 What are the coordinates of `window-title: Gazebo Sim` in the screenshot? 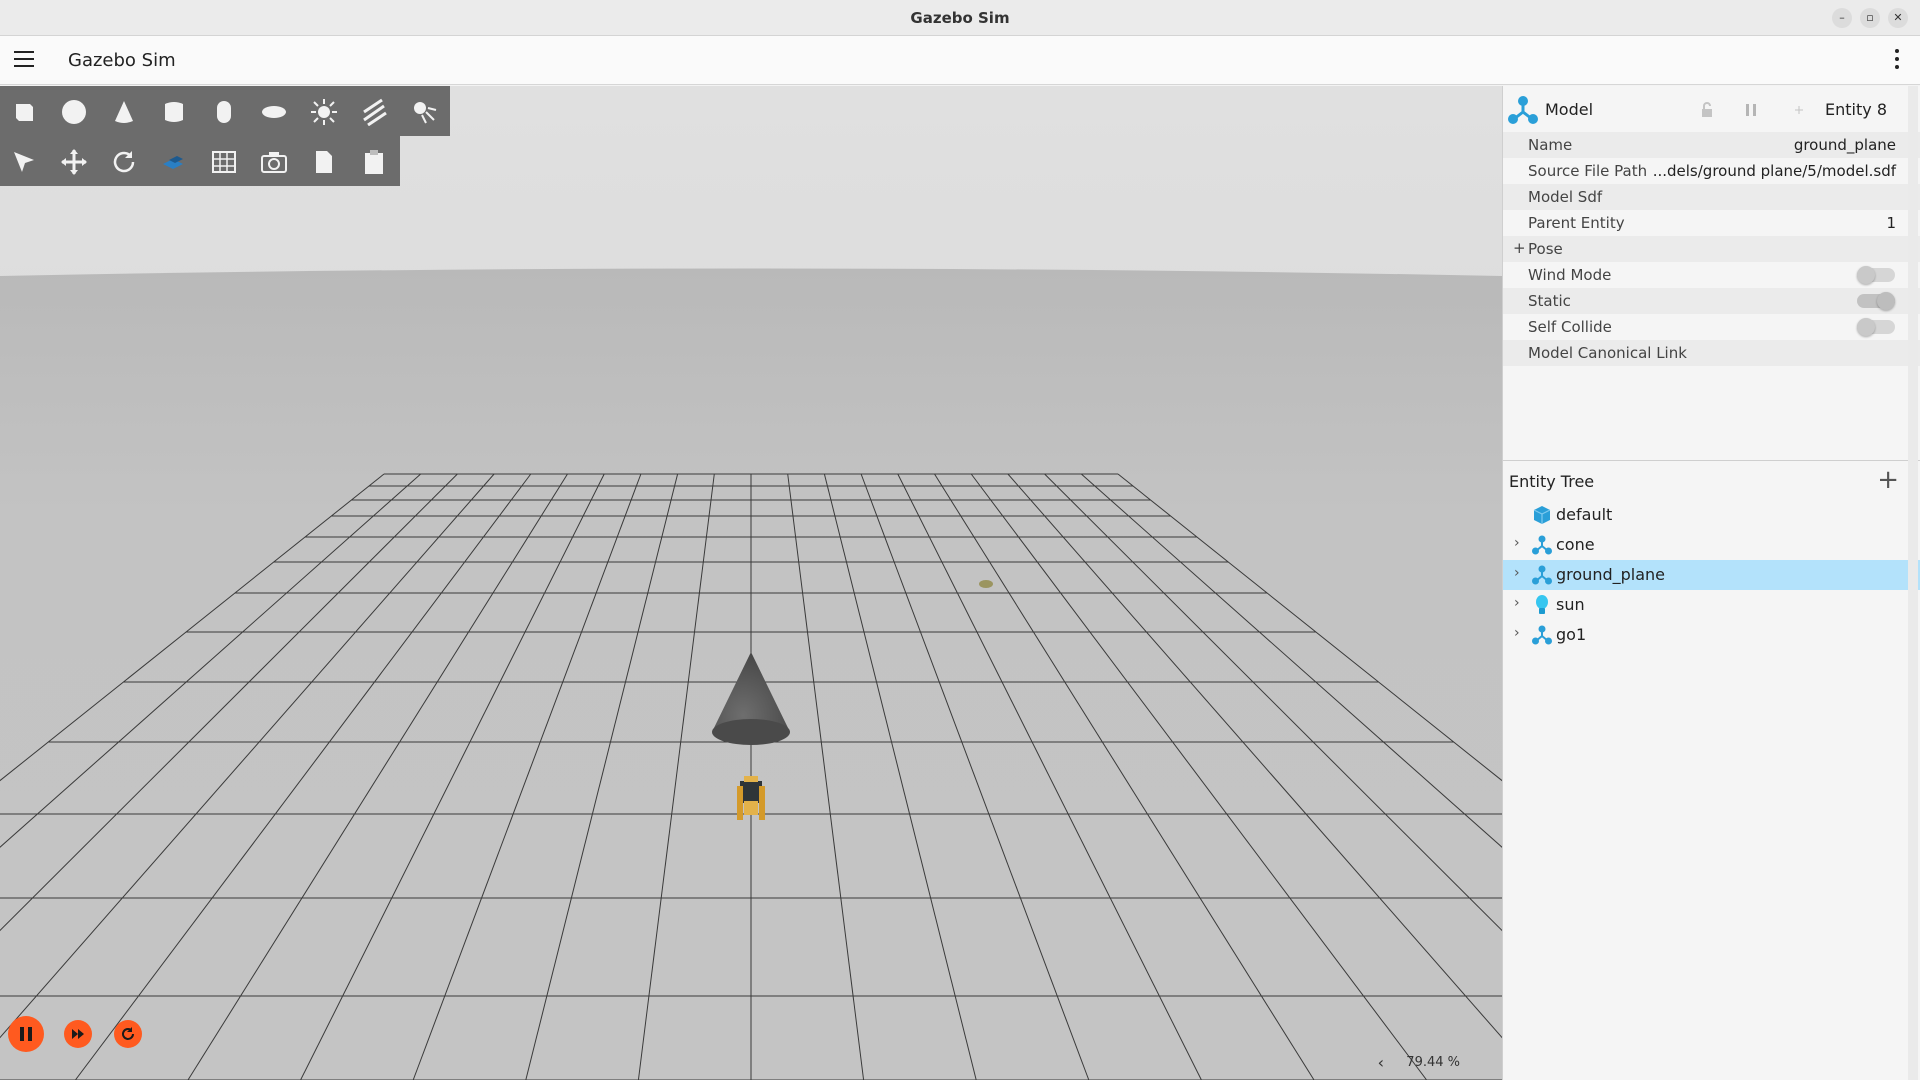 It's located at (960, 18).